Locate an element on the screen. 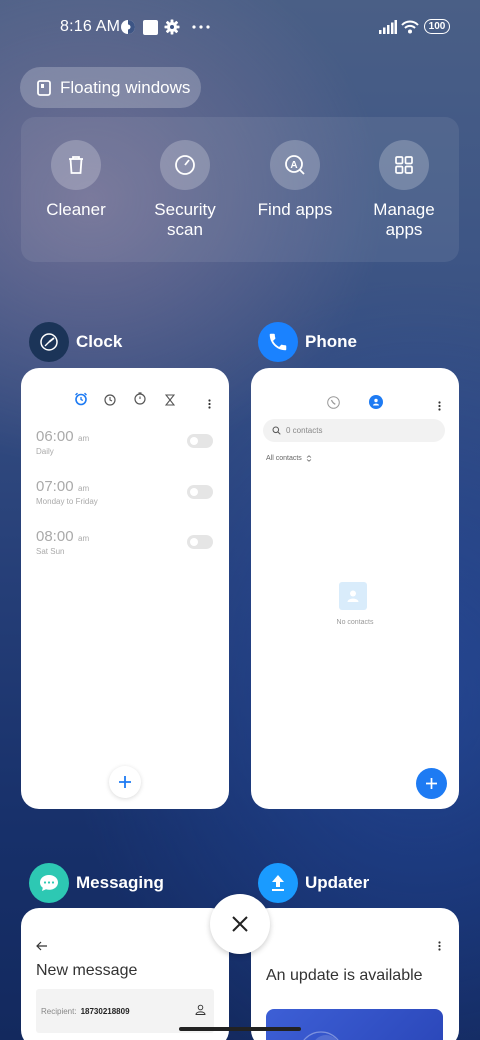 This screenshot has height=1040, width=480. alarm-repeat: Sat Sun is located at coordinates (50, 551).